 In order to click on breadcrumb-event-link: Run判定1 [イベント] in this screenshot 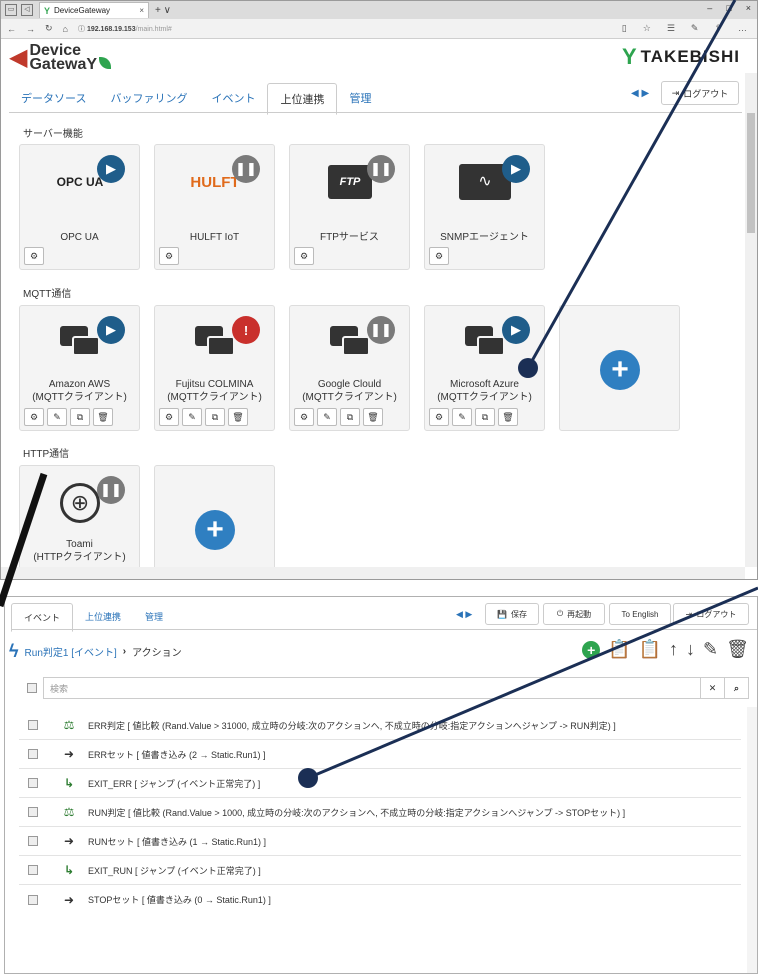, I will do `click(71, 651)`.